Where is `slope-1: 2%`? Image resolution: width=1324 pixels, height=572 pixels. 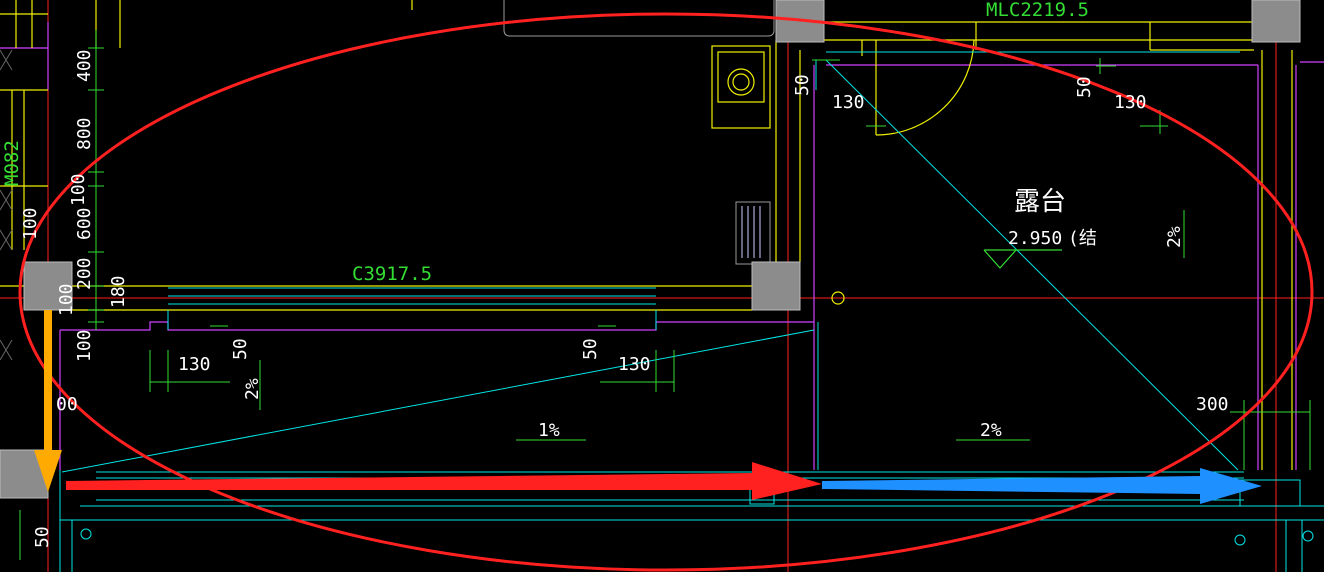
slope-1: 2% is located at coordinates (252, 389).